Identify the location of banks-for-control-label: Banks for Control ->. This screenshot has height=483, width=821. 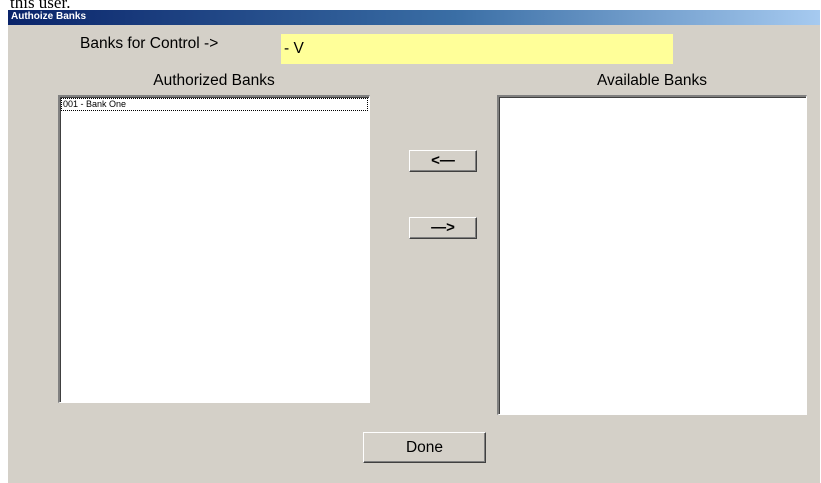
(149, 43).